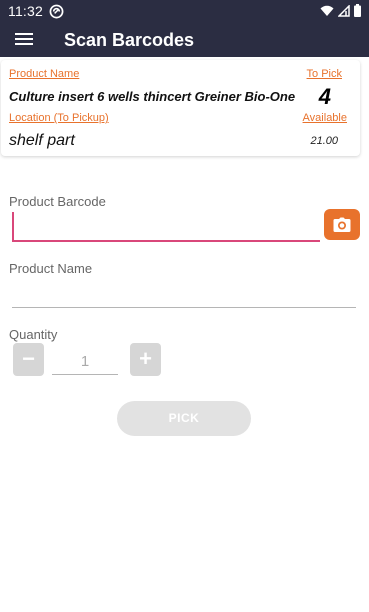 The height and width of the screenshot is (612, 369). Describe the element at coordinates (33, 334) in the screenshot. I see `quantity-label: Quantity` at that location.